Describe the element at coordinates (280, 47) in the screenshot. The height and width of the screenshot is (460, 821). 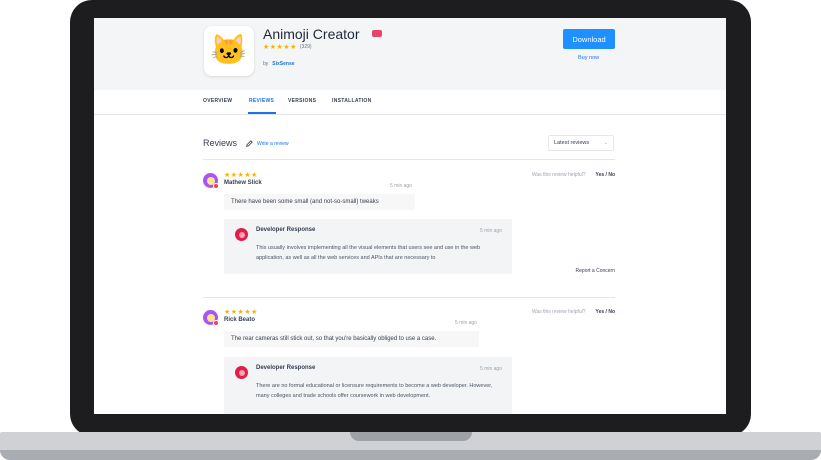
I see `rating-stars: ★★★★★` at that location.